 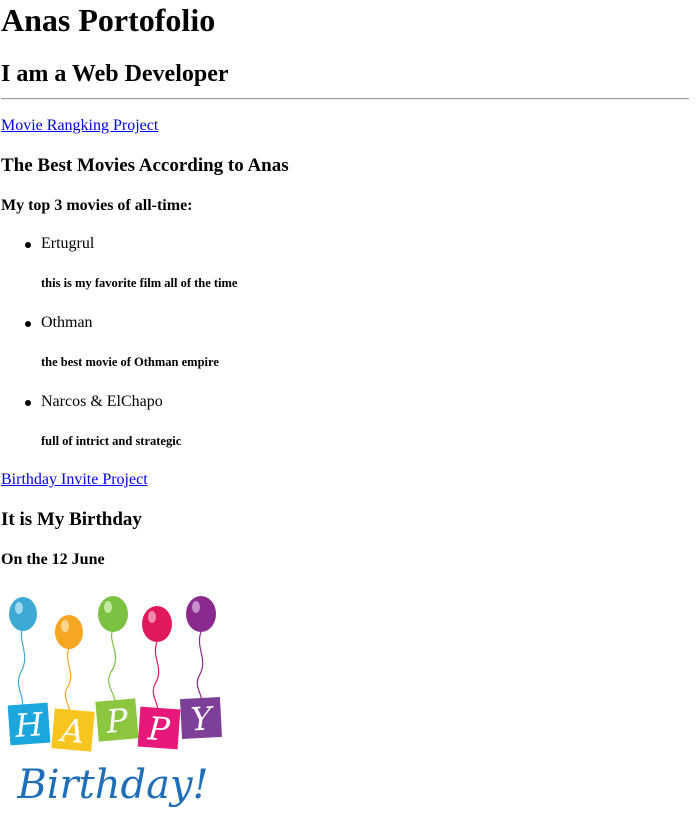 I want to click on list-item: Othman the best movie of Othman empire, so click(x=201, y=353).